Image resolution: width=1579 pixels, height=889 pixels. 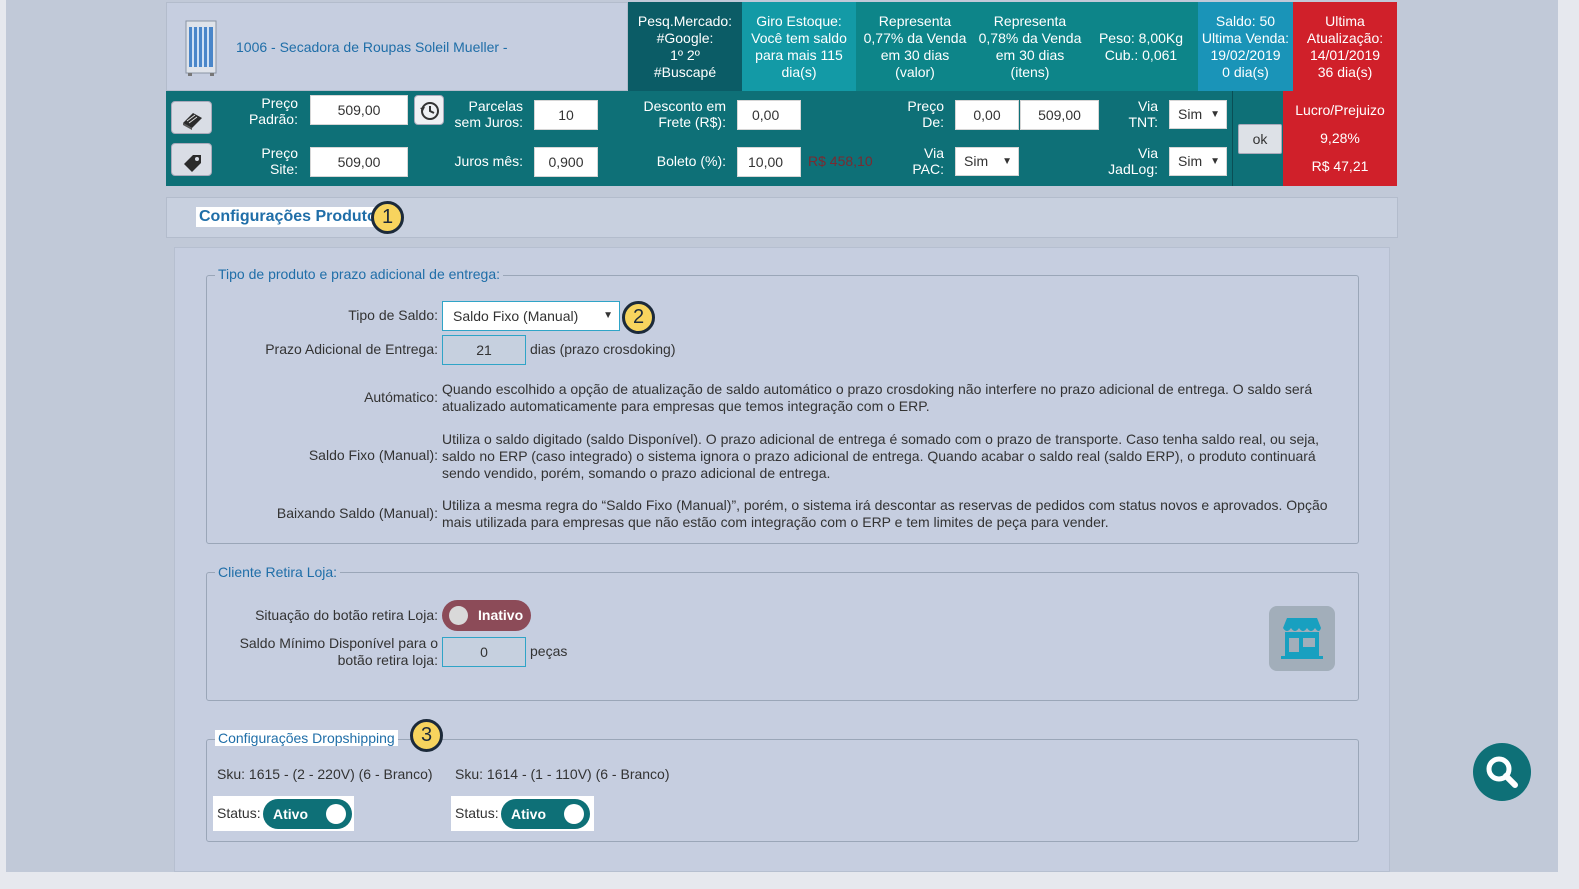 What do you see at coordinates (1245, 21) in the screenshot?
I see `cell-line: Saldo: 50` at bounding box center [1245, 21].